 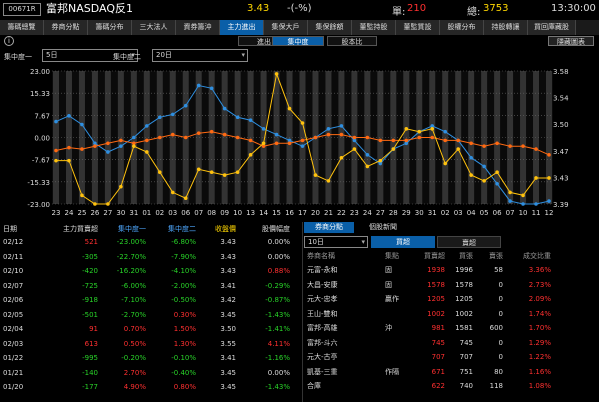 I want to click on tab-0: 籌碼總覽, so click(x=22, y=27).